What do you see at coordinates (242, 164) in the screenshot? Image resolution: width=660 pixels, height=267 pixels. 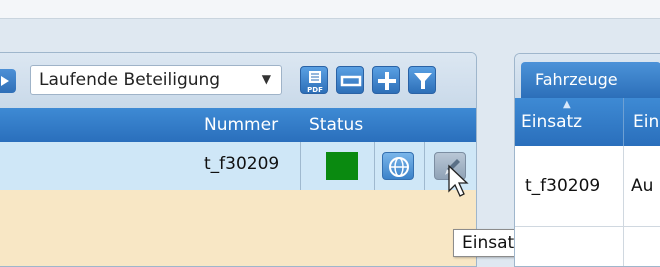 I see `row-nummer: t_f30209` at bounding box center [242, 164].